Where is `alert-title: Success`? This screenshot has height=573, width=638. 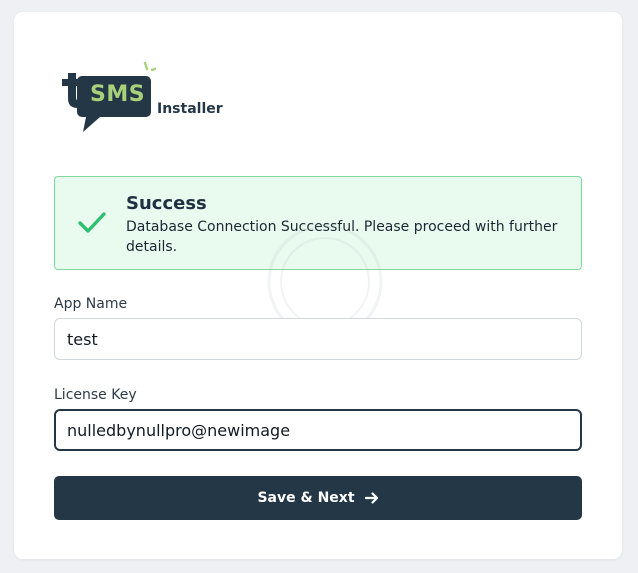 alert-title: Success is located at coordinates (166, 203).